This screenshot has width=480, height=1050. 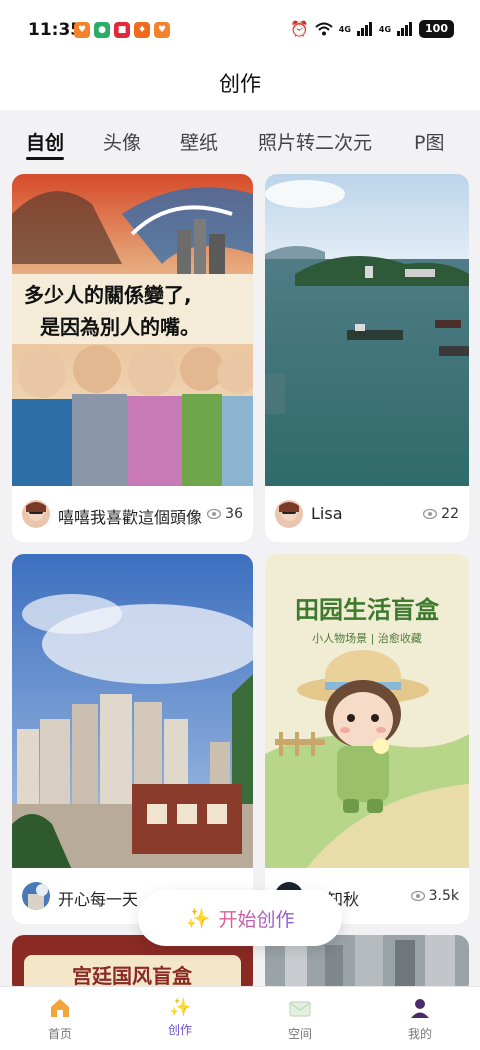 I want to click on alarm-icon: ⏰, so click(x=299, y=29).